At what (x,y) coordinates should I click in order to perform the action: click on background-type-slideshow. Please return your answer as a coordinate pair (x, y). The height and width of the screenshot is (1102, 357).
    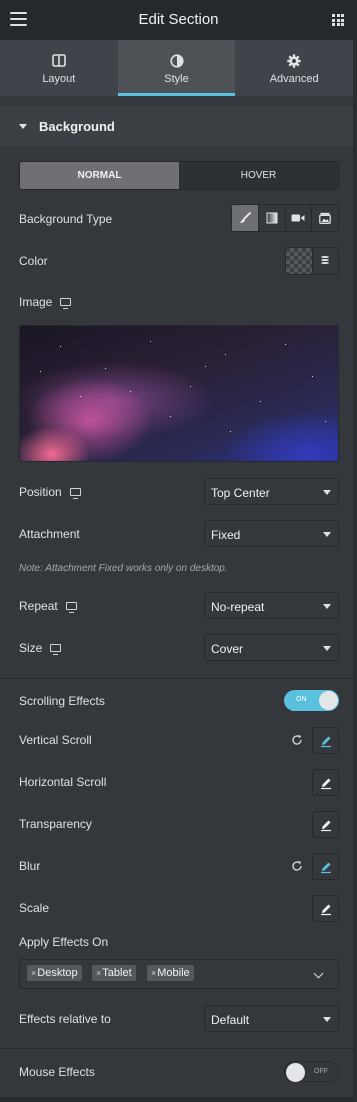
    Looking at the image, I should click on (325, 218).